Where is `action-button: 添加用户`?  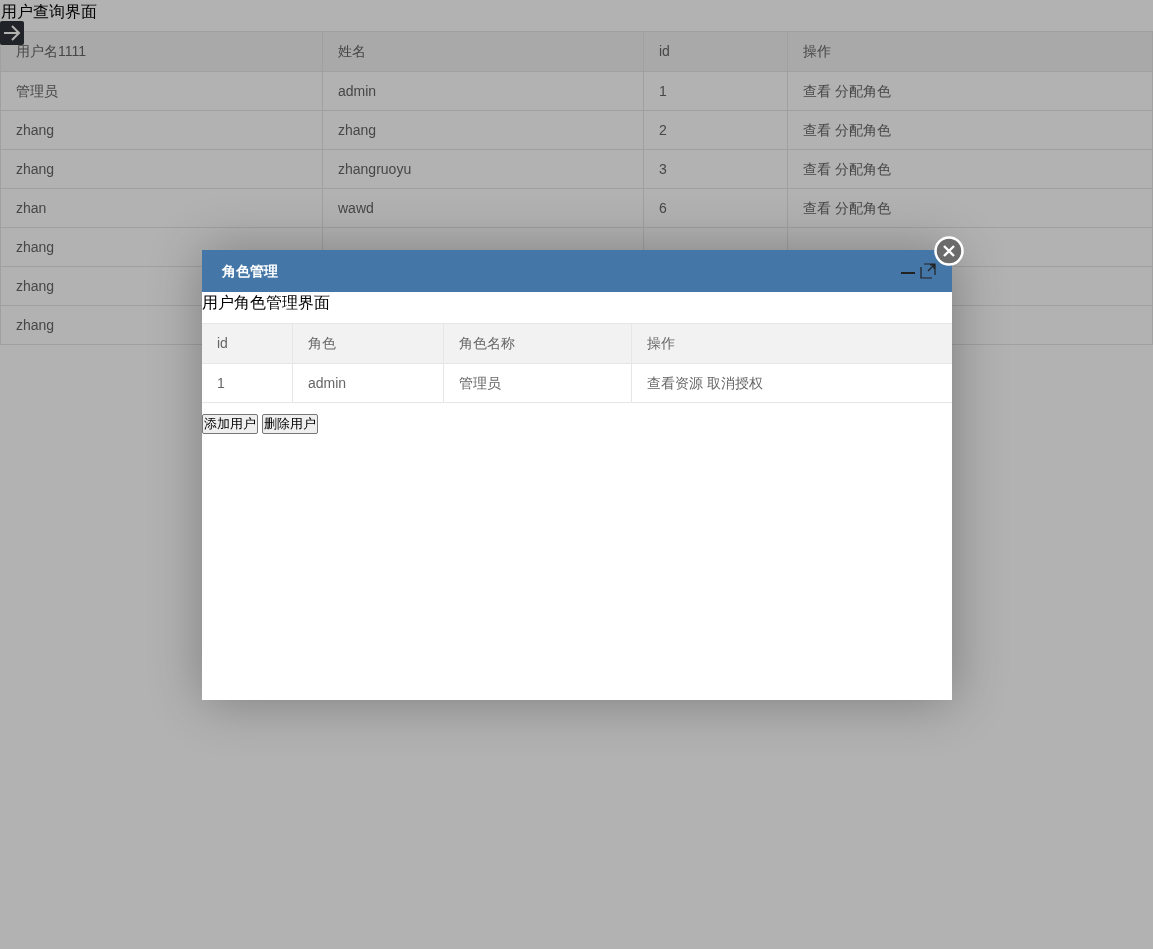
action-button: 添加用户 is located at coordinates (230, 424).